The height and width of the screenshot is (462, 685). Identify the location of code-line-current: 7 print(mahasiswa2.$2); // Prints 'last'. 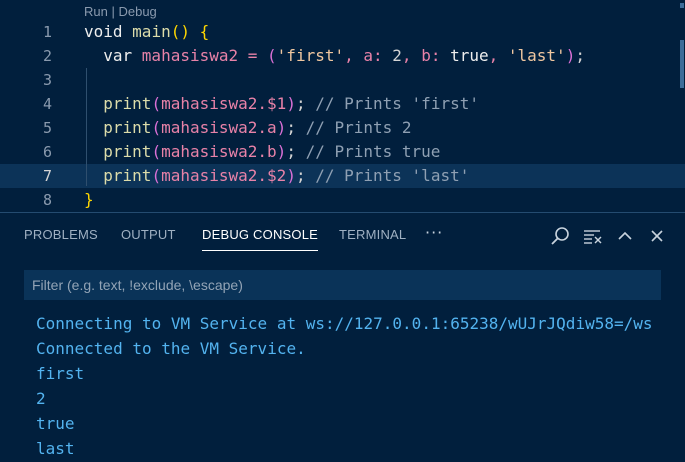
(342, 176).